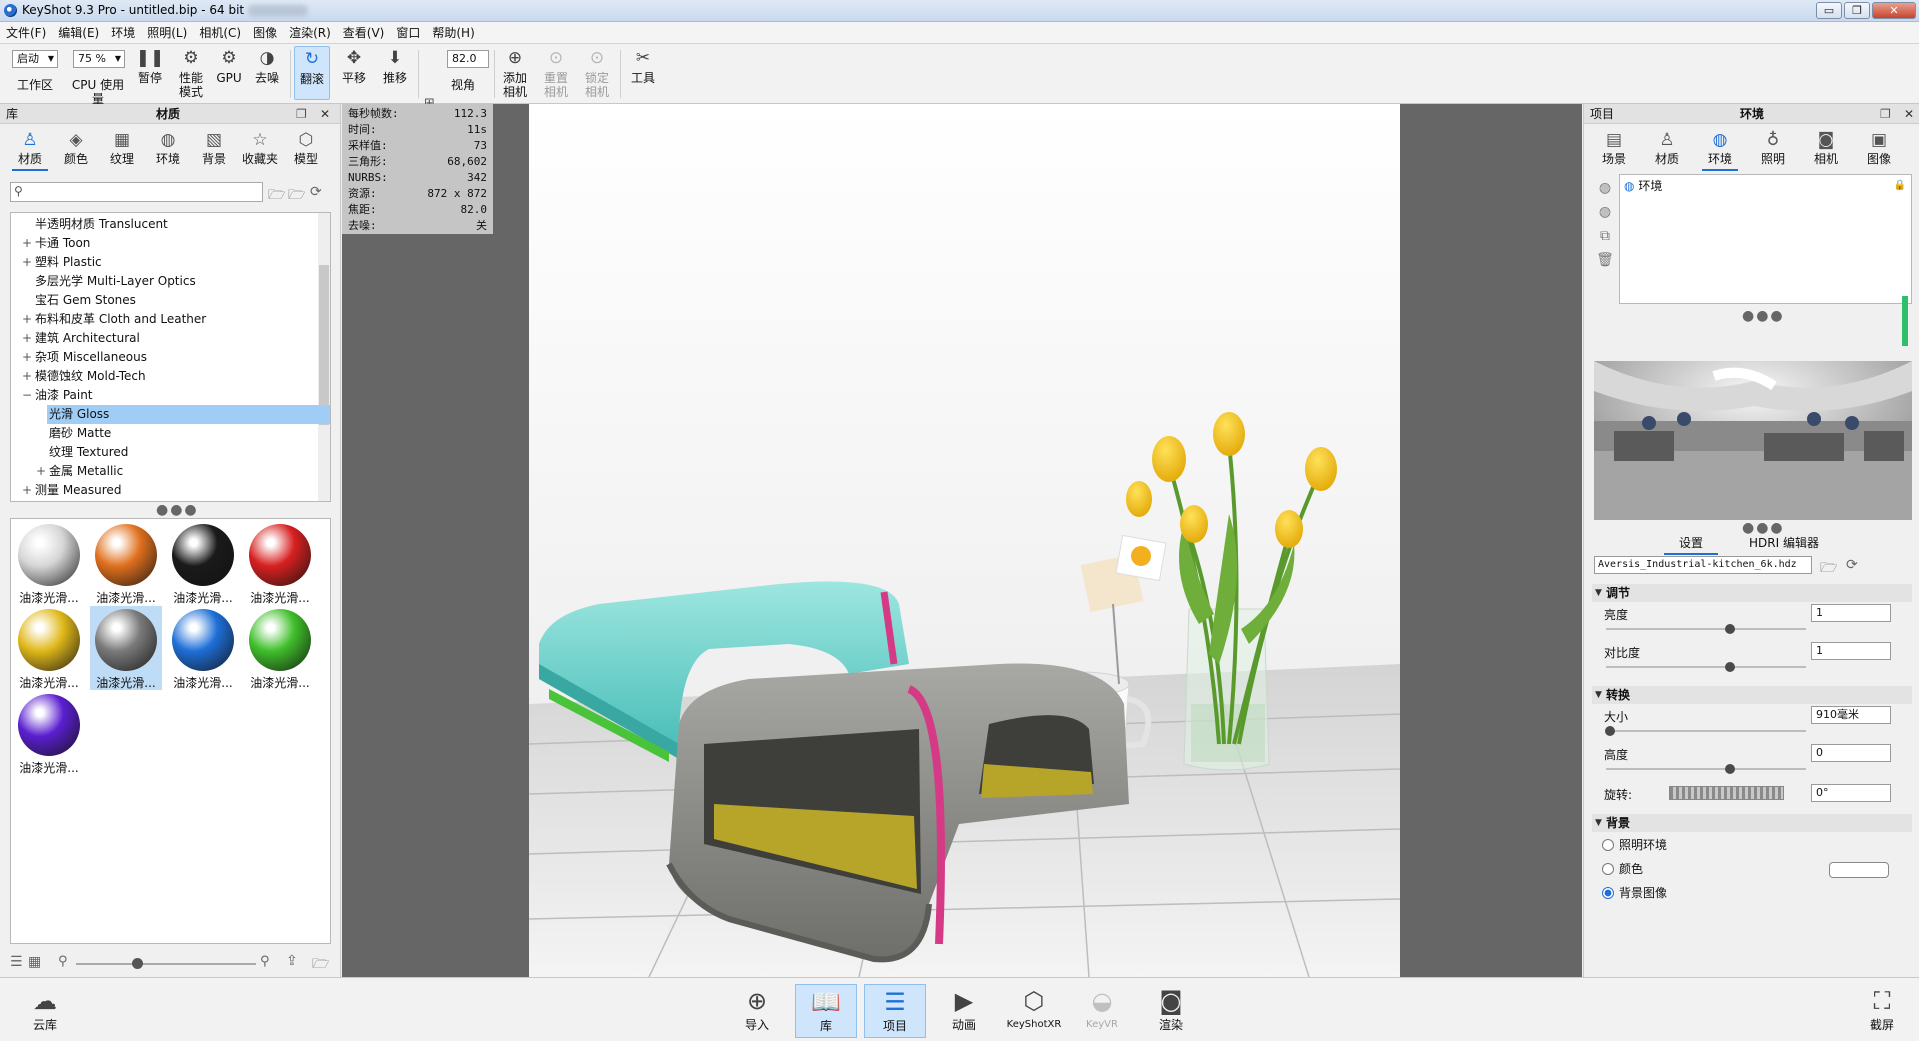 The width and height of the screenshot is (1919, 1041). What do you see at coordinates (316, 192) in the screenshot?
I see `refresh-icon: ⟳` at bounding box center [316, 192].